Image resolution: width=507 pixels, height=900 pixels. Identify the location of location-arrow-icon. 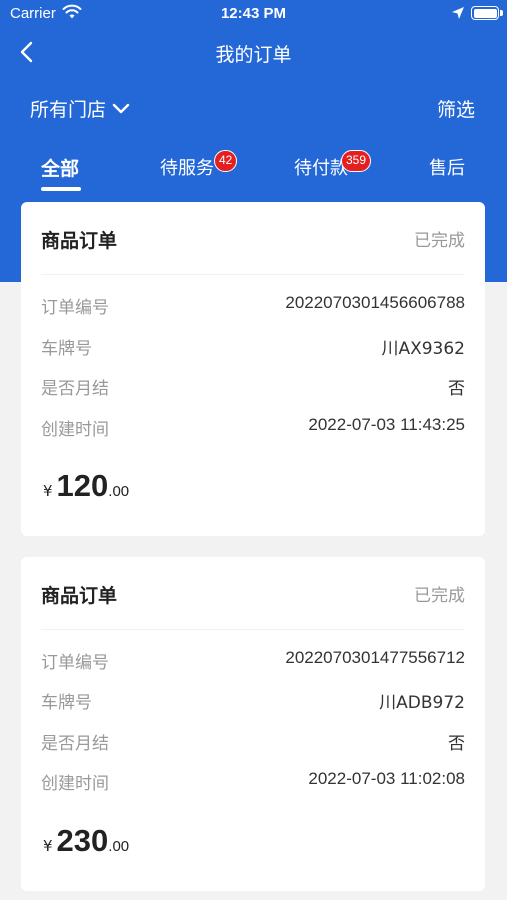
(458, 13).